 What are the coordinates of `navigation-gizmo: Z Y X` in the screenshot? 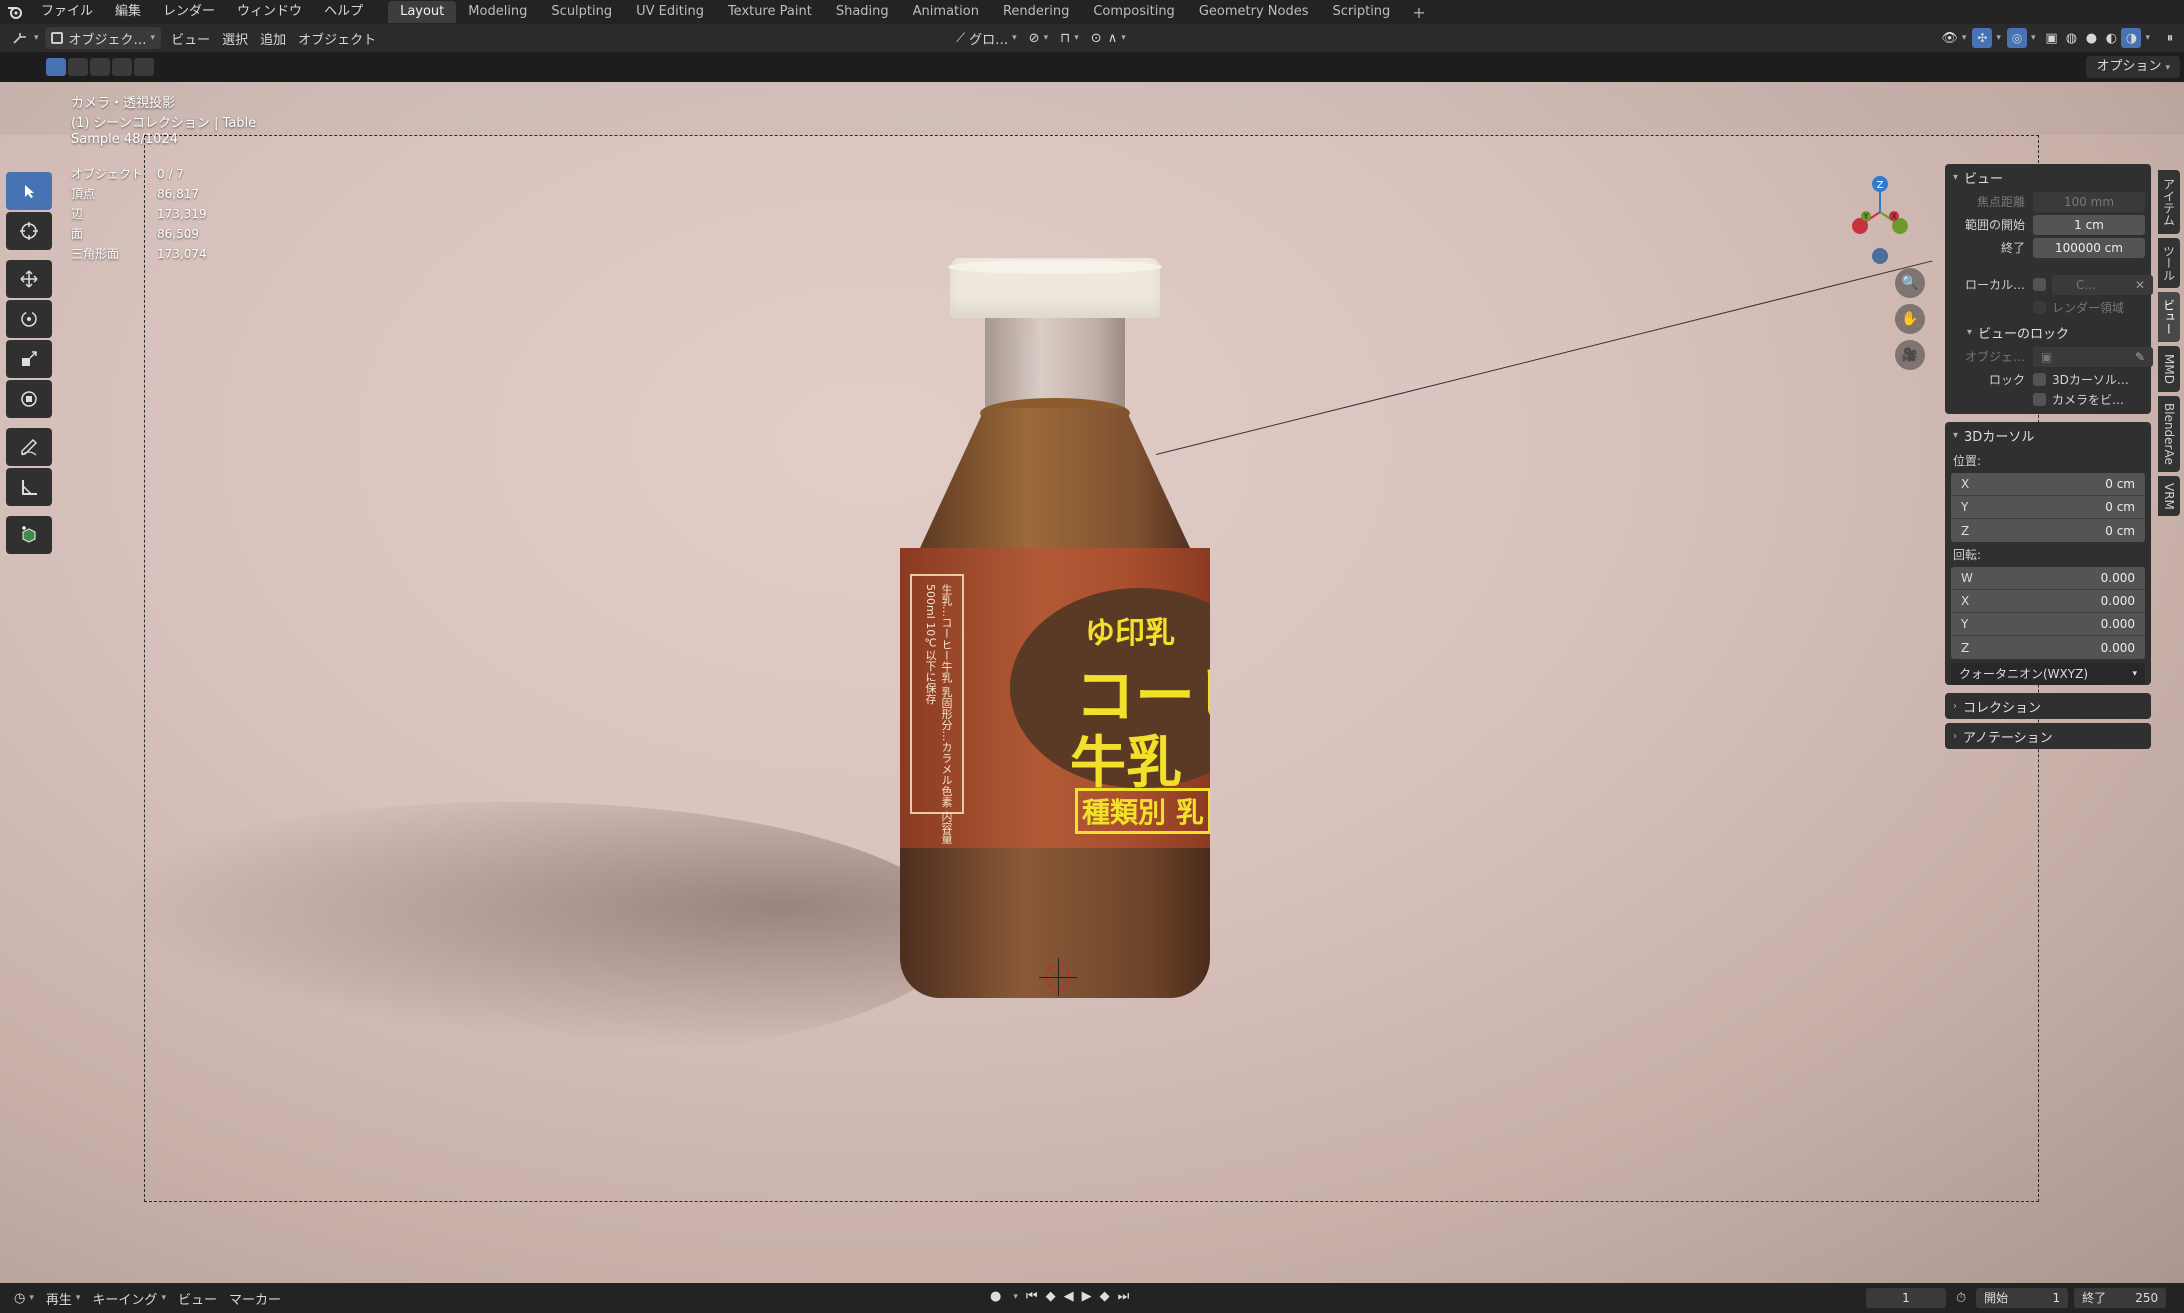 It's located at (1880, 227).